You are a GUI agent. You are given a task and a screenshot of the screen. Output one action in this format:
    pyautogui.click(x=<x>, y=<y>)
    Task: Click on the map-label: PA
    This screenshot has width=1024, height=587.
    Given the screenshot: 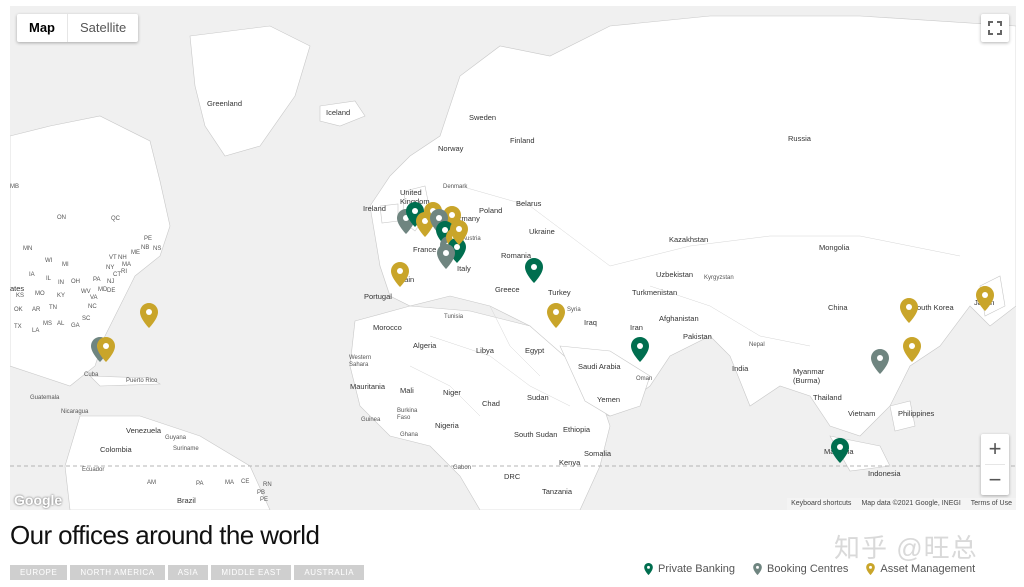 What is the action you would take?
    pyautogui.click(x=200, y=484)
    